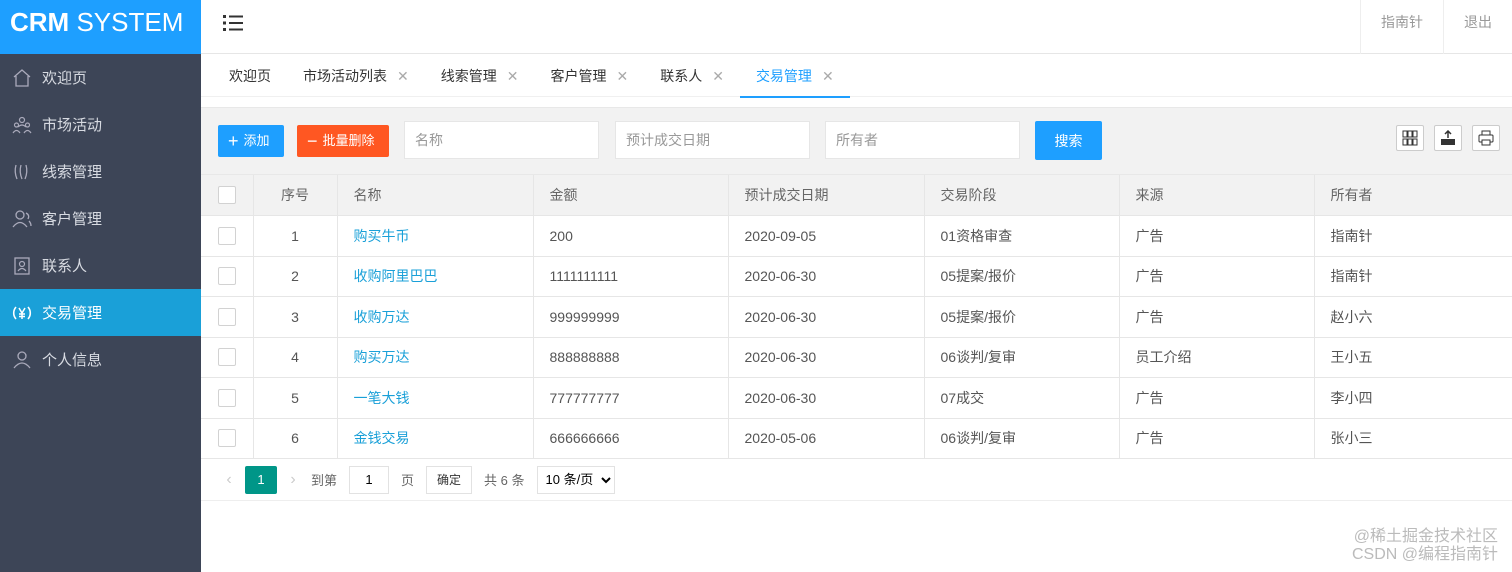 Image resolution: width=1512 pixels, height=572 pixels. Describe the element at coordinates (312, 141) in the screenshot. I see `minus-icon: −` at that location.